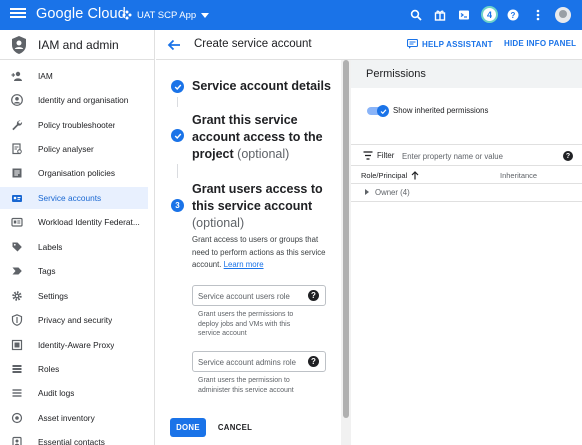 This screenshot has width=582, height=445. I want to click on sidebar-item-identity-aware-proxy: Identity-Aware Proxy, so click(74, 345).